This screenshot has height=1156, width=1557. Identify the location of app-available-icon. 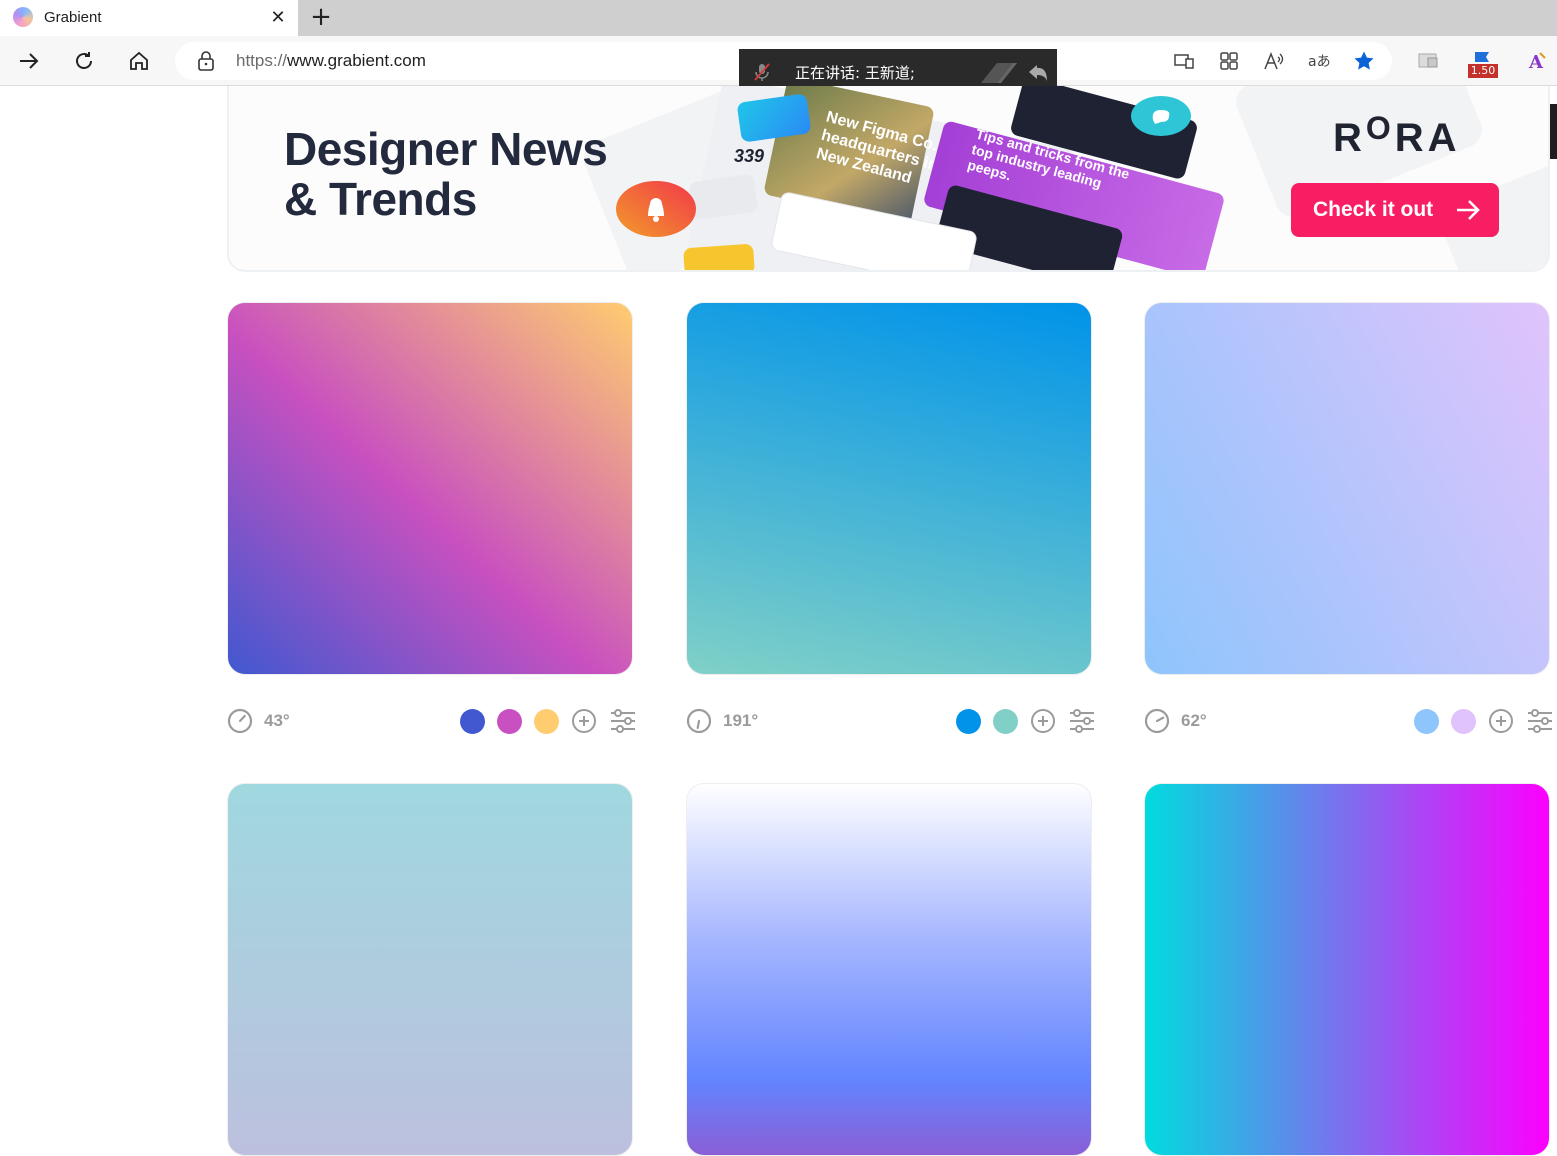
(1184, 61).